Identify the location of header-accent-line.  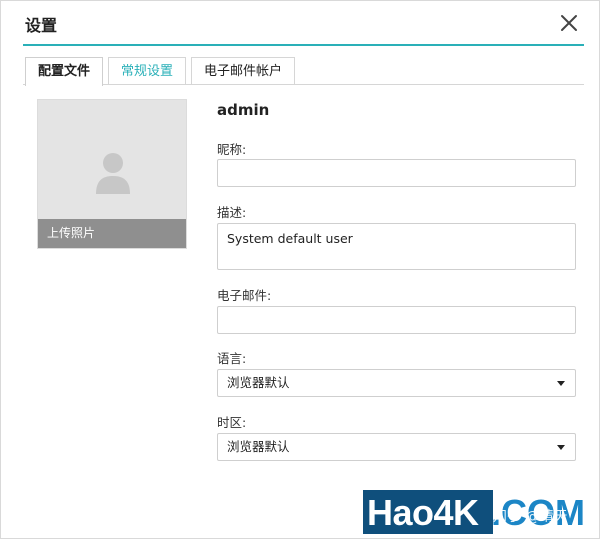
(303, 45).